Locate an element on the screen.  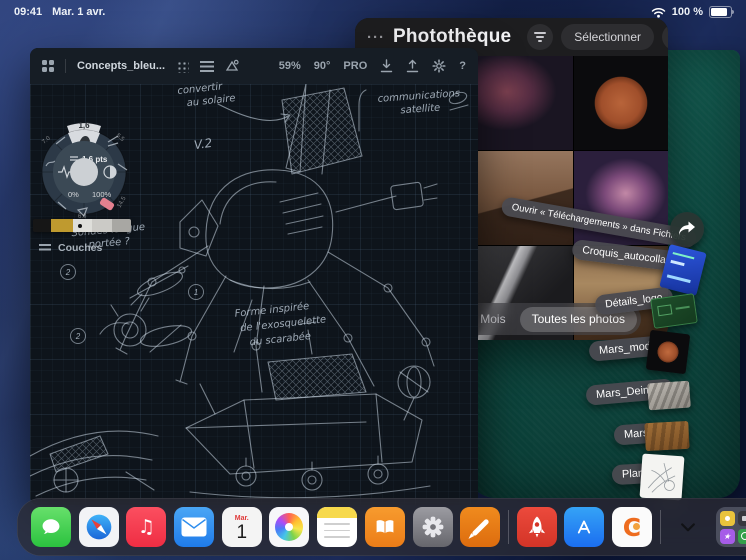
annotation-number-1: 1 is located at coordinates (196, 292).